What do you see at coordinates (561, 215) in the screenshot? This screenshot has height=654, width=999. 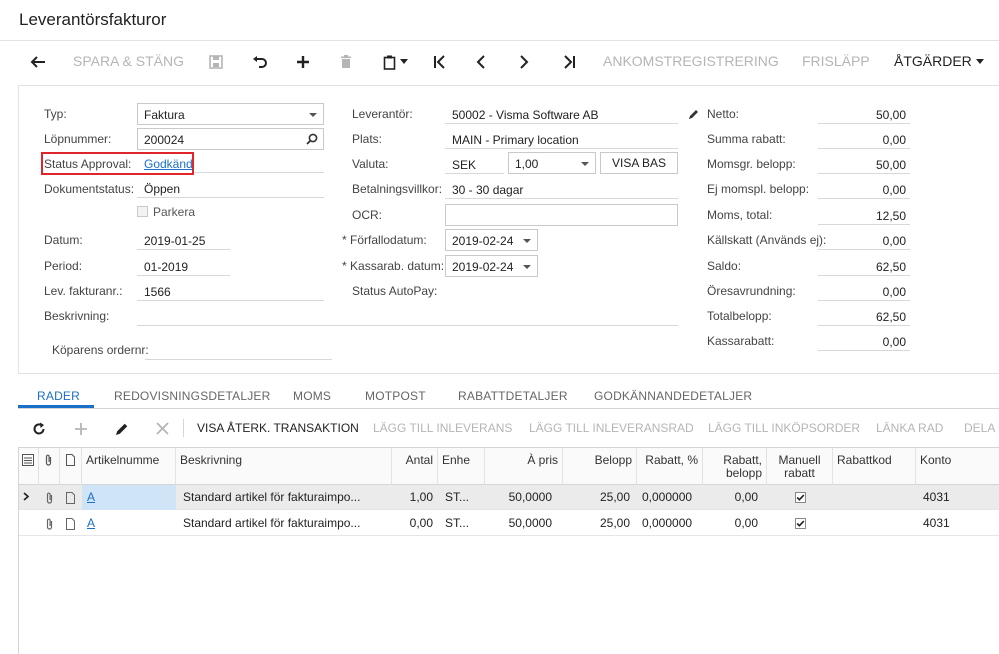 I see `ocr-input` at bounding box center [561, 215].